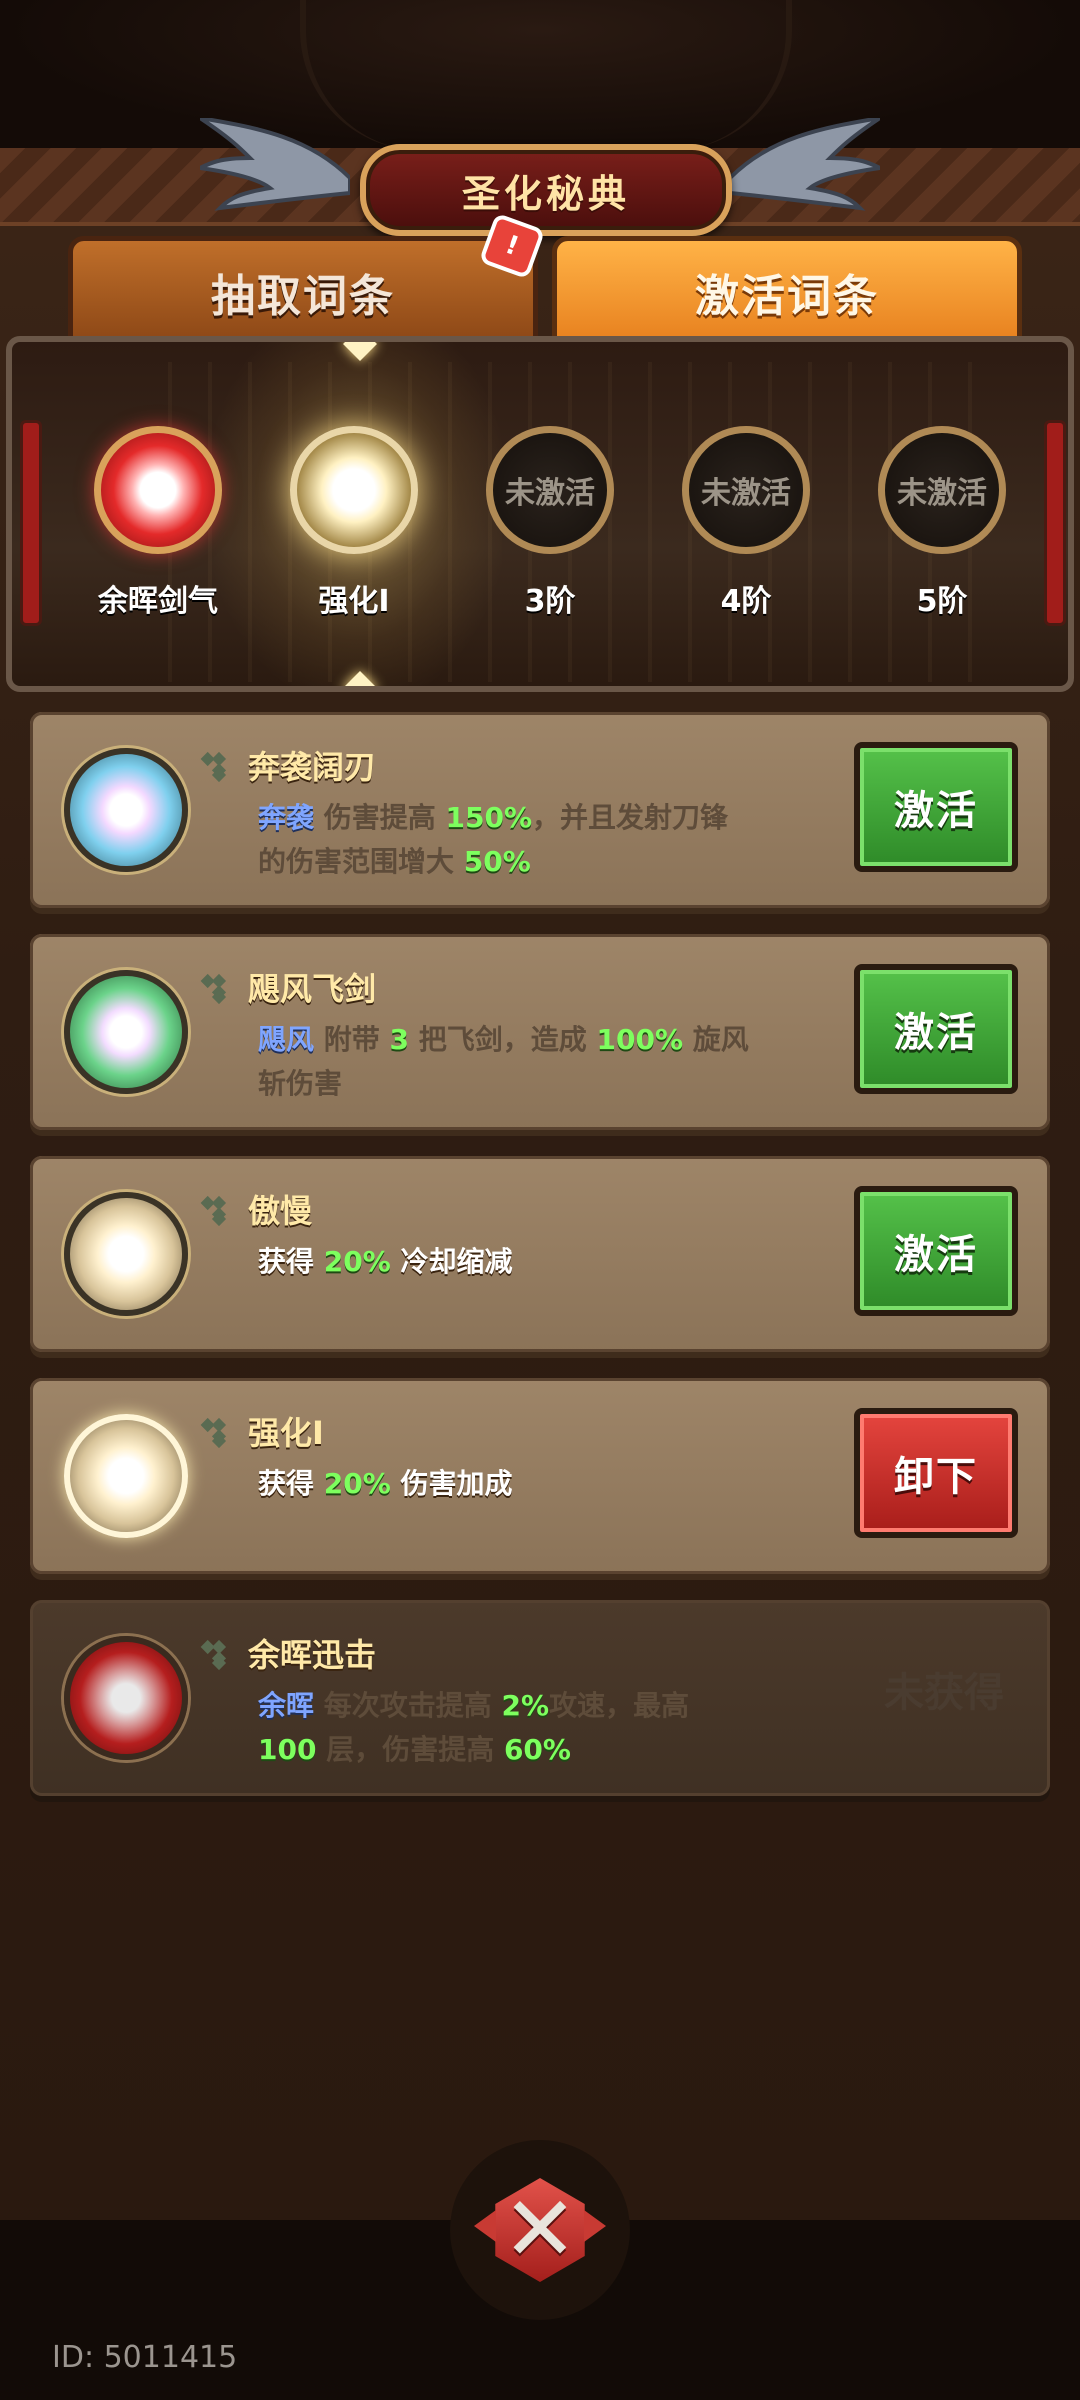 This screenshot has width=1080, height=2400. Describe the element at coordinates (630, 817) in the screenshot. I see `desc-text: ，并且发射刀锋` at that location.